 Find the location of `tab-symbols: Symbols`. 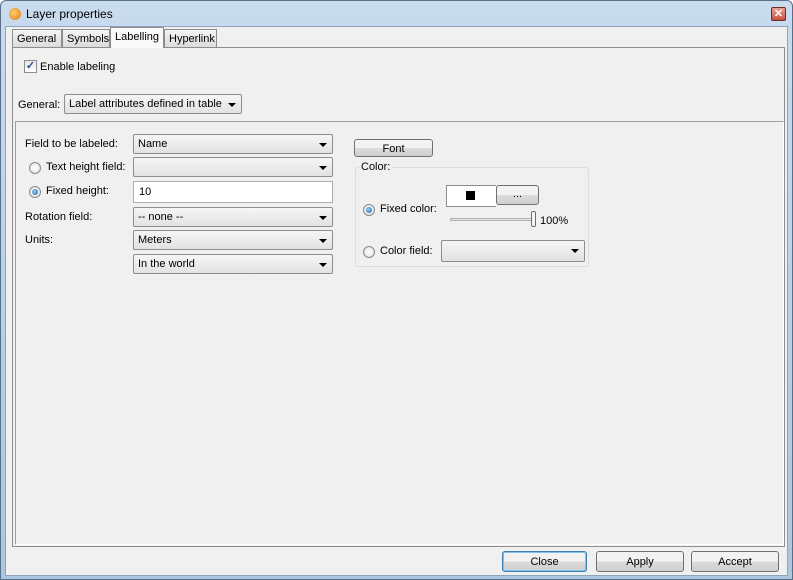

tab-symbols: Symbols is located at coordinates (86, 38).